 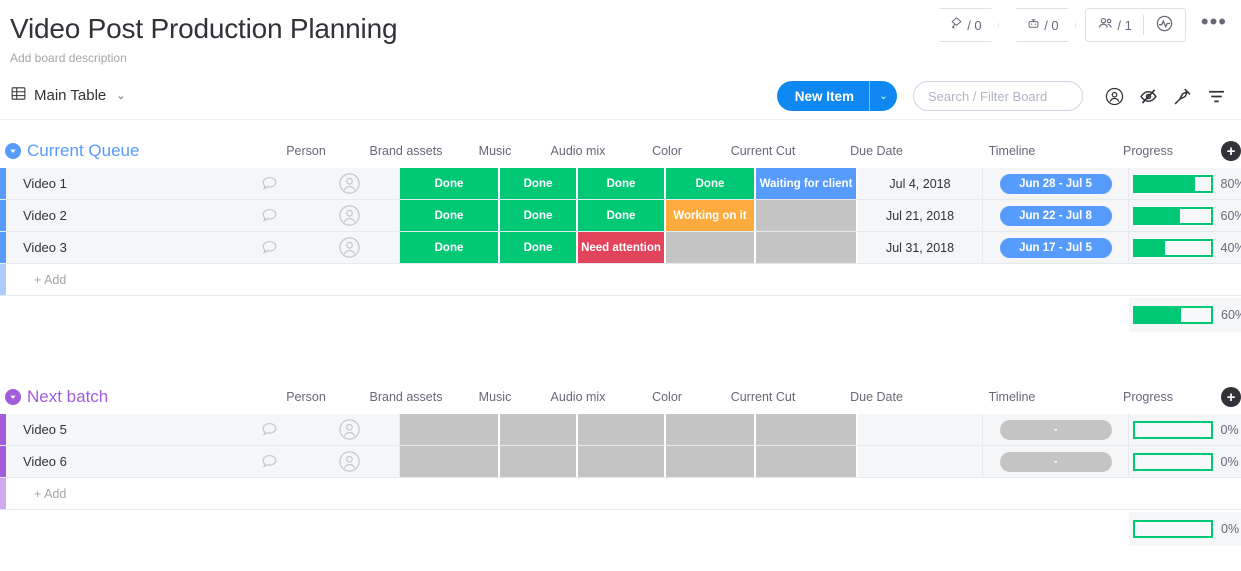 What do you see at coordinates (836, 96) in the screenshot?
I see `new-item-button: New Item ⌄` at bounding box center [836, 96].